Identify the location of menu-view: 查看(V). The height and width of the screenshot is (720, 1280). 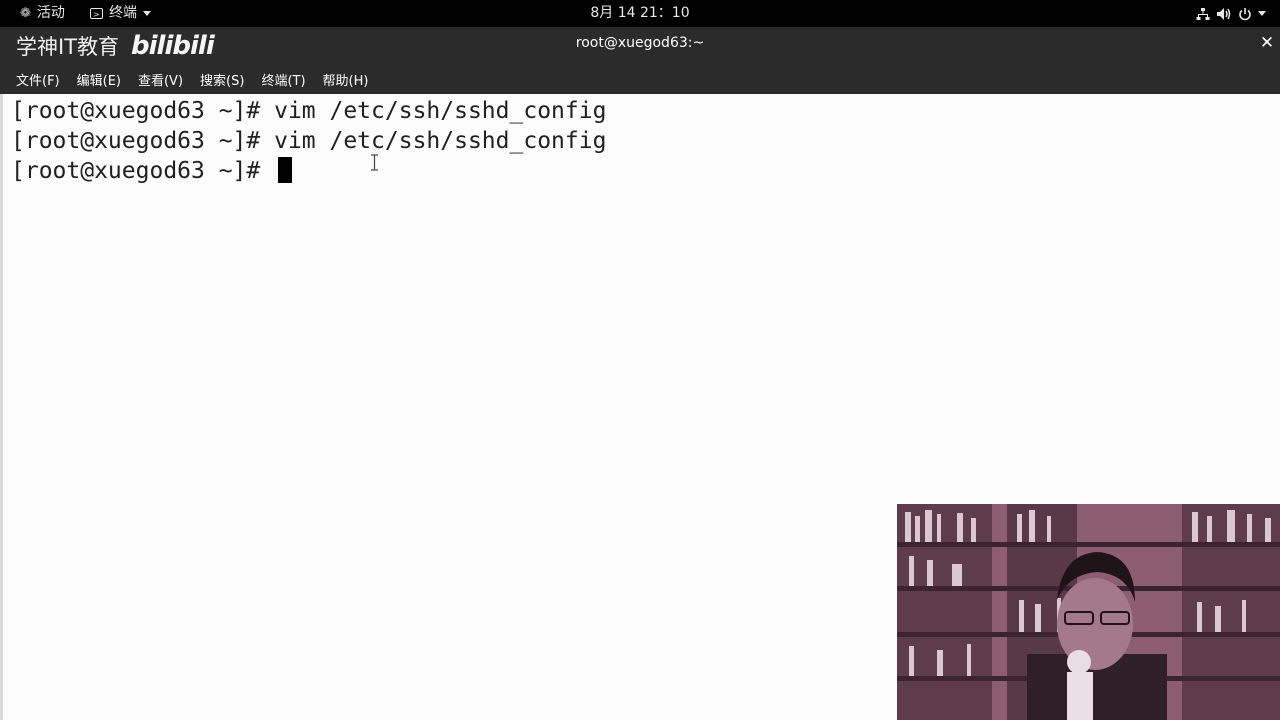
(160, 79).